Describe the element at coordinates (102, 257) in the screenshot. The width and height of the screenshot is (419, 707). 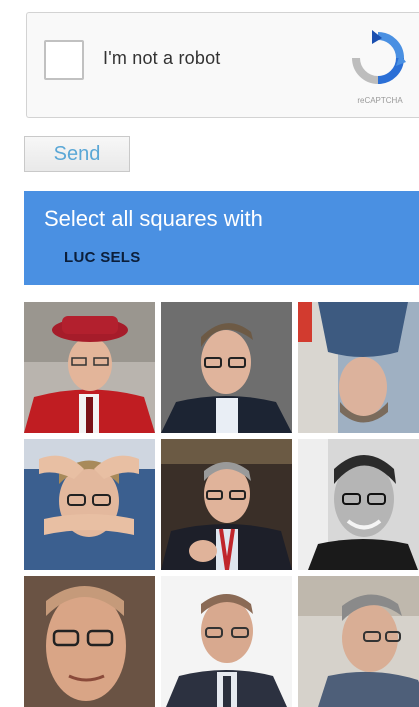
I see `challenge-target: LUC SELS` at that location.